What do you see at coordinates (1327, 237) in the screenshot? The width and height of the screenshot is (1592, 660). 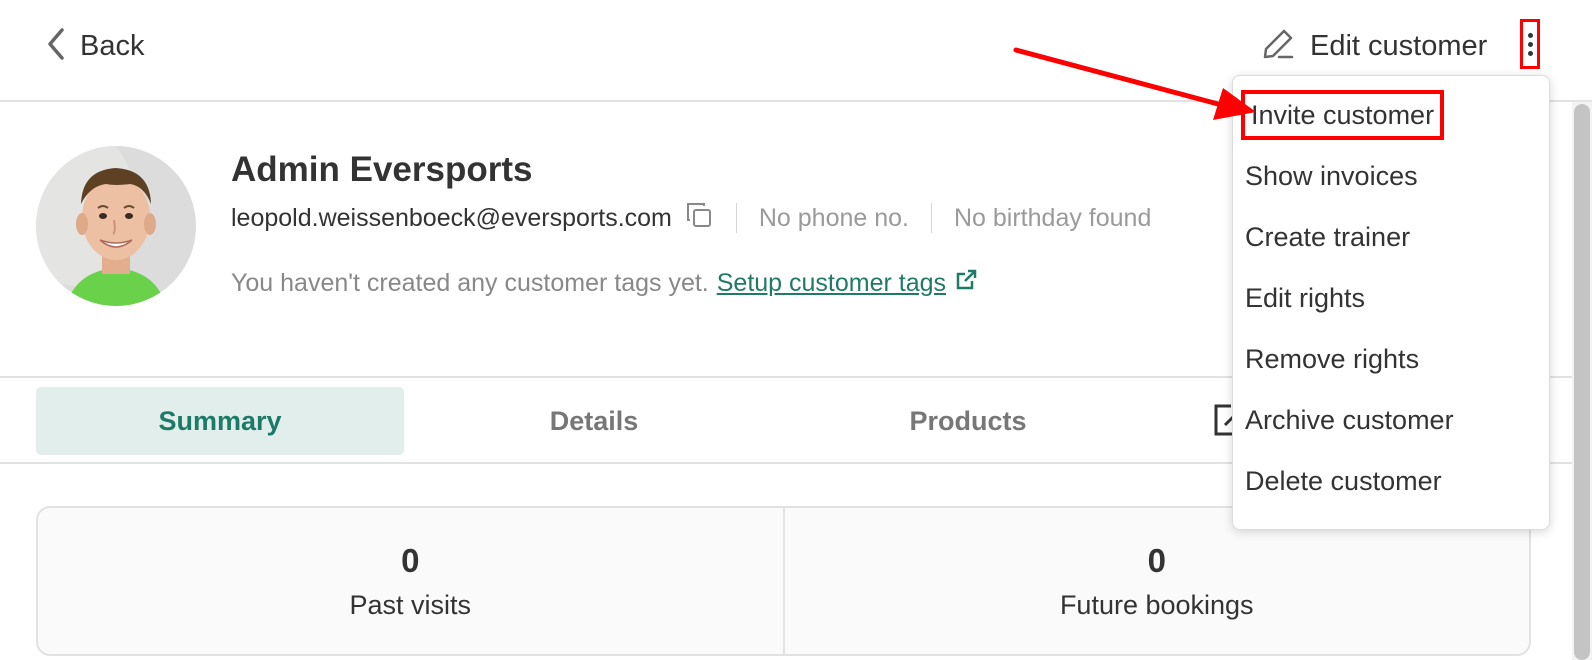 I see `menu-item-create-trainer: Create trainer` at bounding box center [1327, 237].